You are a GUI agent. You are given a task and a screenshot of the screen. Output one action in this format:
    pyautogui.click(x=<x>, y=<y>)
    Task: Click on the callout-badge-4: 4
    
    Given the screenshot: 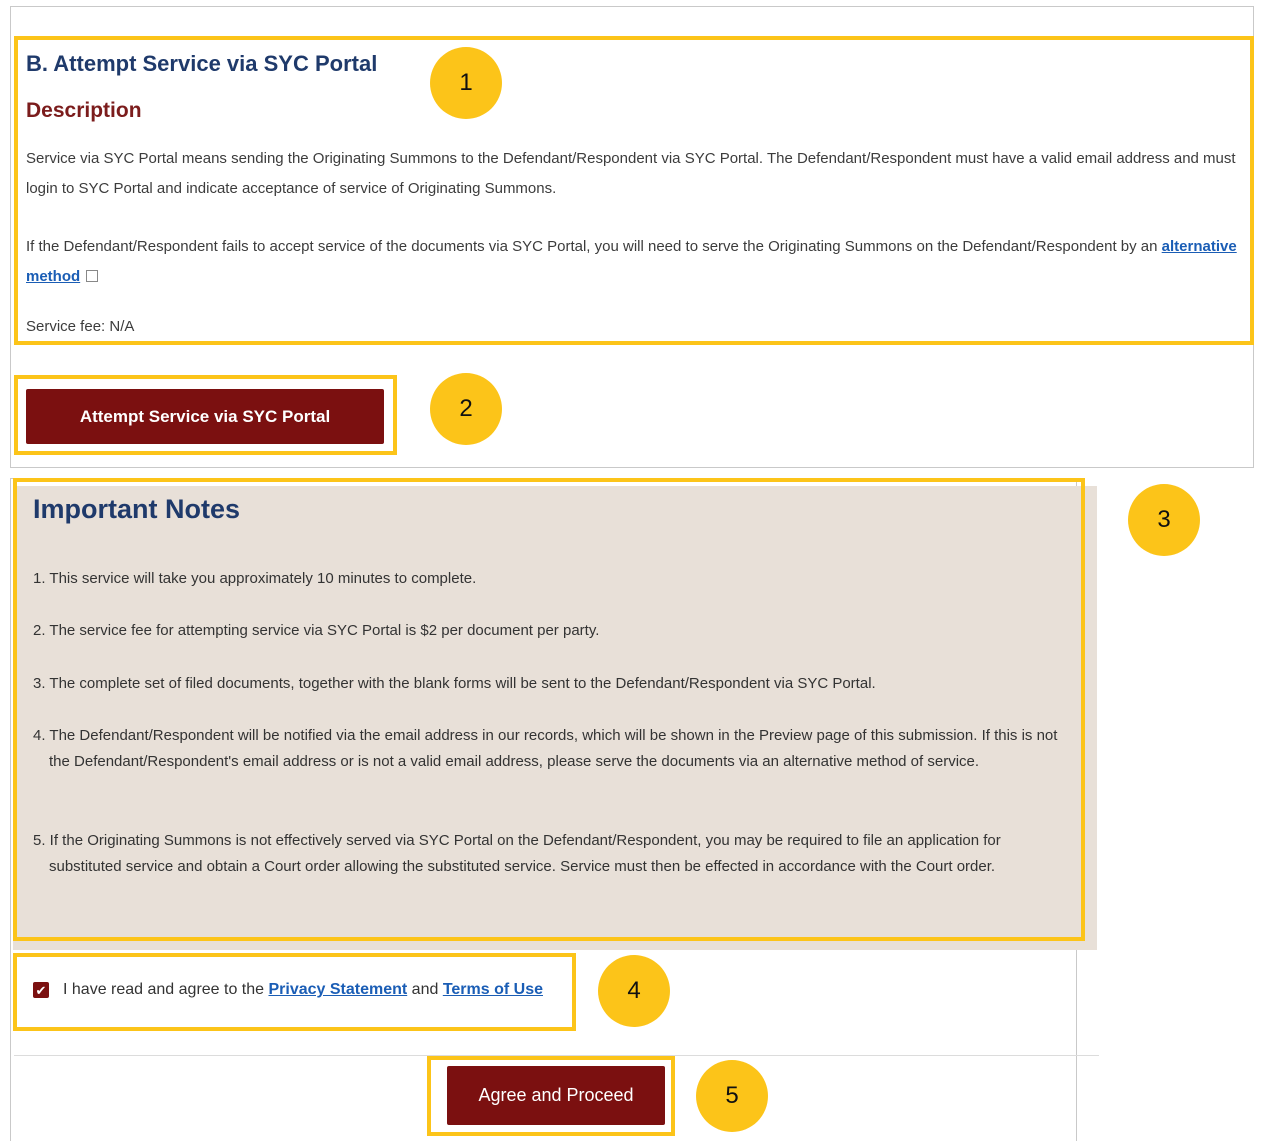 What is the action you would take?
    pyautogui.click(x=634, y=991)
    